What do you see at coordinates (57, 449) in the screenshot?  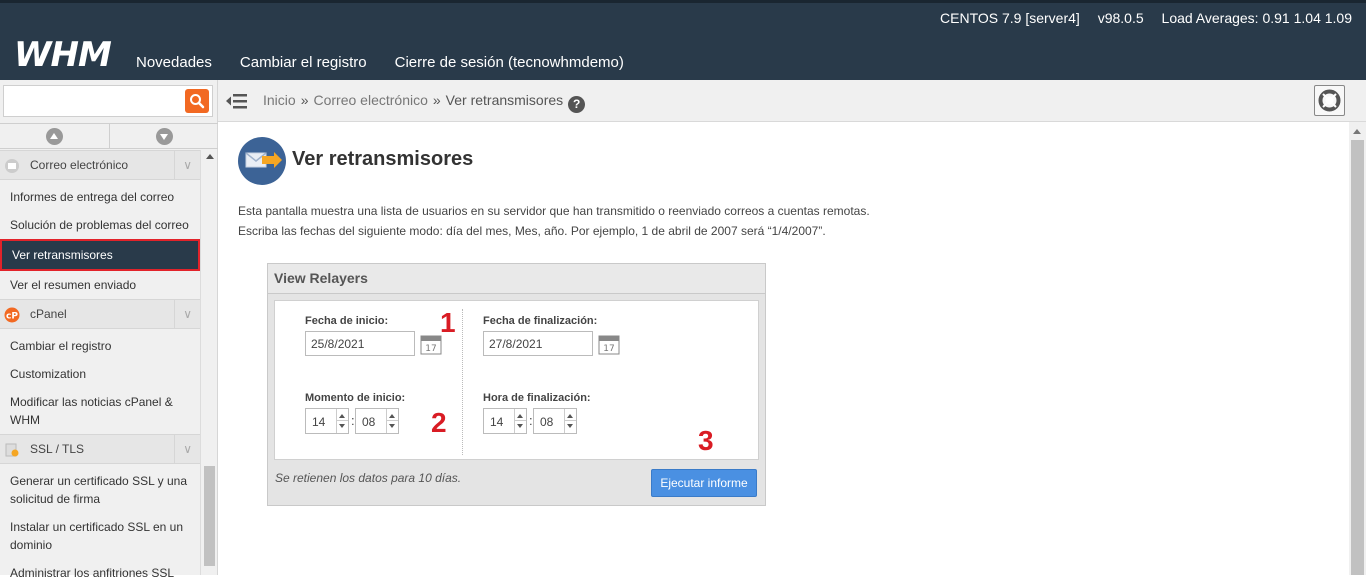 I see `category-label: SSL / TLS` at bounding box center [57, 449].